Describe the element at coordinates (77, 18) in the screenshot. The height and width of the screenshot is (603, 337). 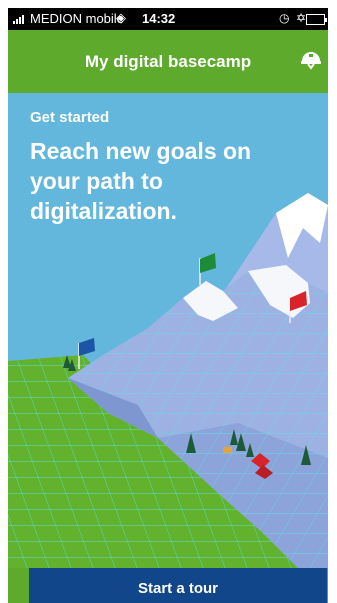
I see `carrier-name: MEDION mobile` at that location.